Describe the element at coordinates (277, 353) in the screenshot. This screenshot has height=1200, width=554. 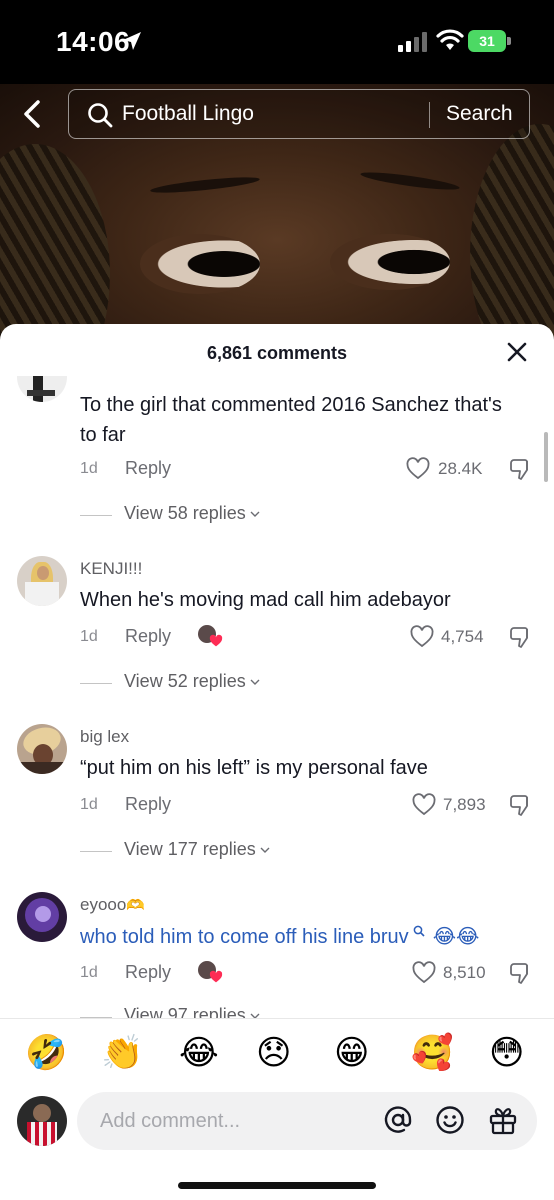
I see `comments-count-title: 6,861 comments` at that location.